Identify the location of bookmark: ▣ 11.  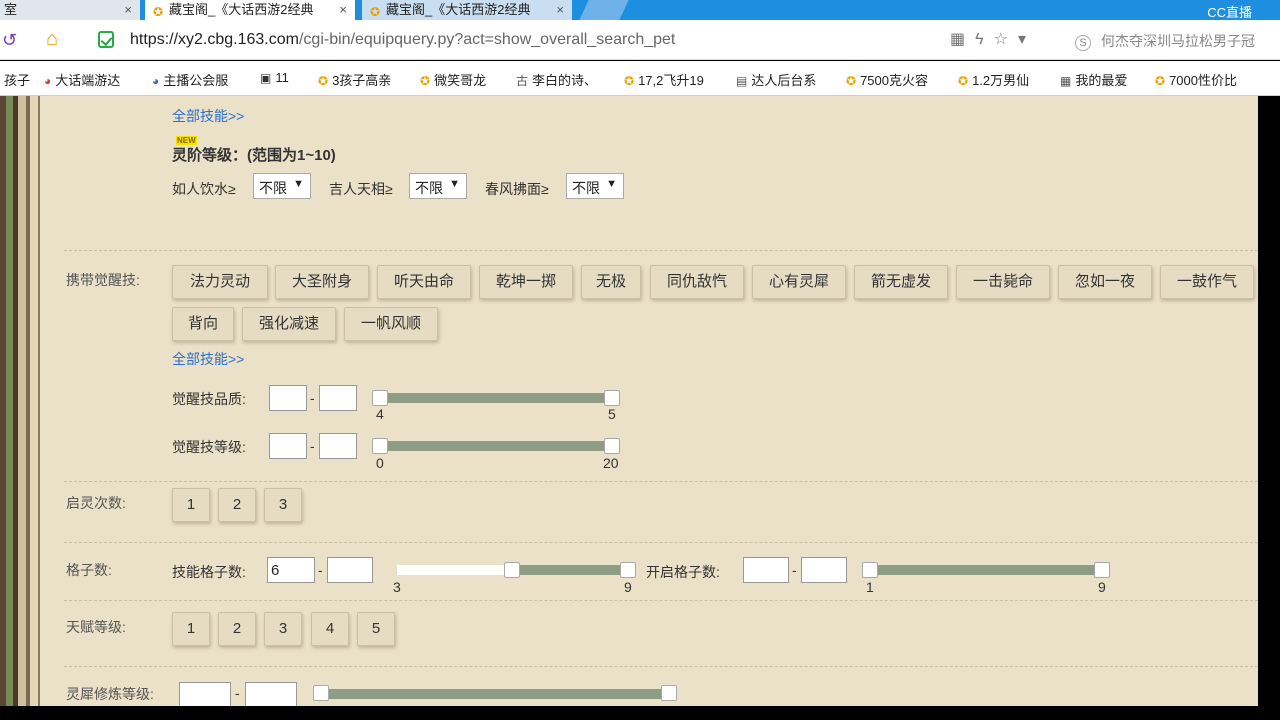
(274, 77).